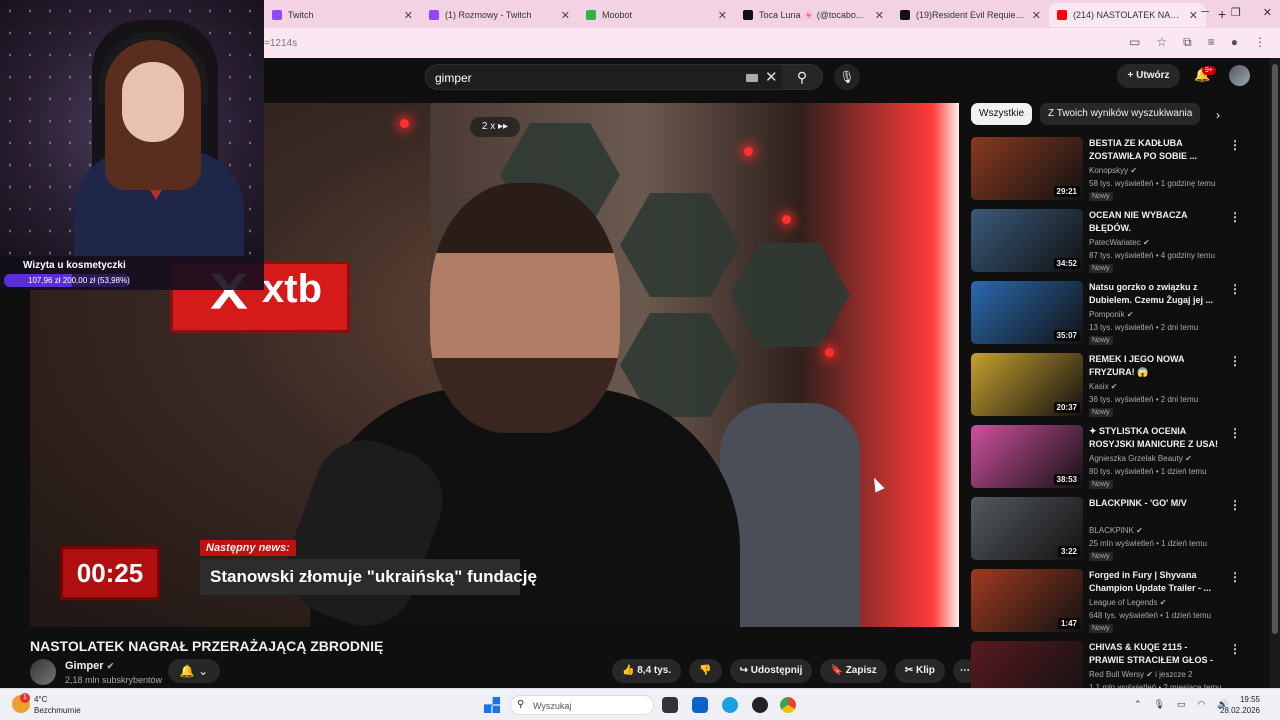 The image size is (1280, 720). Describe the element at coordinates (730, 705) in the screenshot. I see `edge-icon` at that location.